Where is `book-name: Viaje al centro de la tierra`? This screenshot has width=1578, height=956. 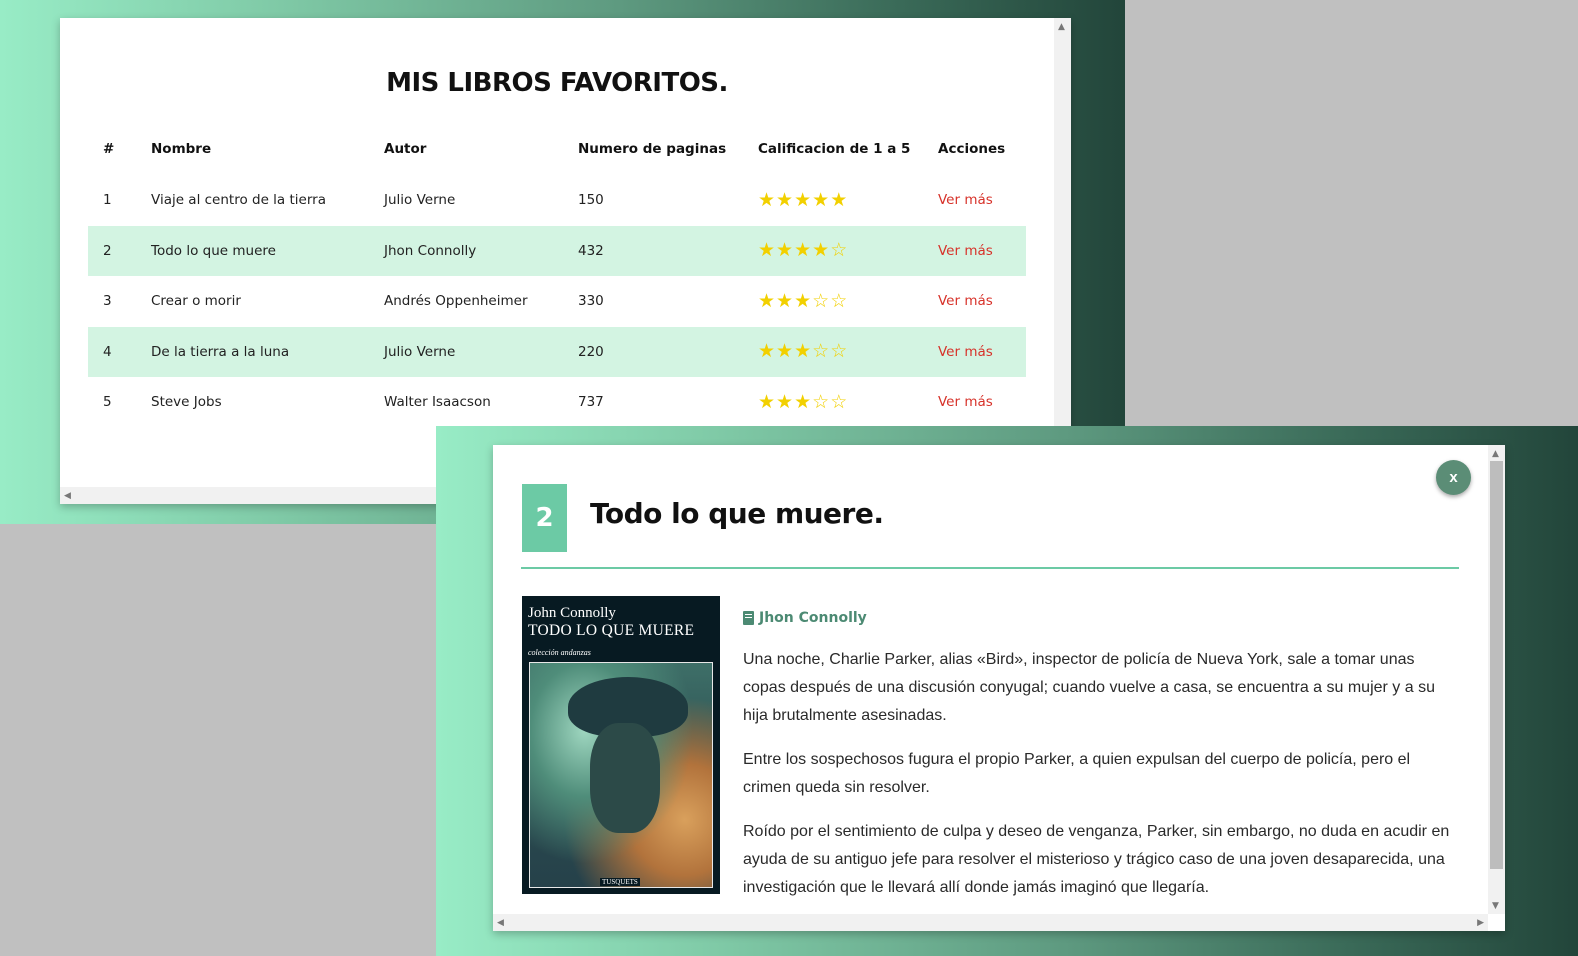
book-name: Viaje al centro de la tierra is located at coordinates (238, 200).